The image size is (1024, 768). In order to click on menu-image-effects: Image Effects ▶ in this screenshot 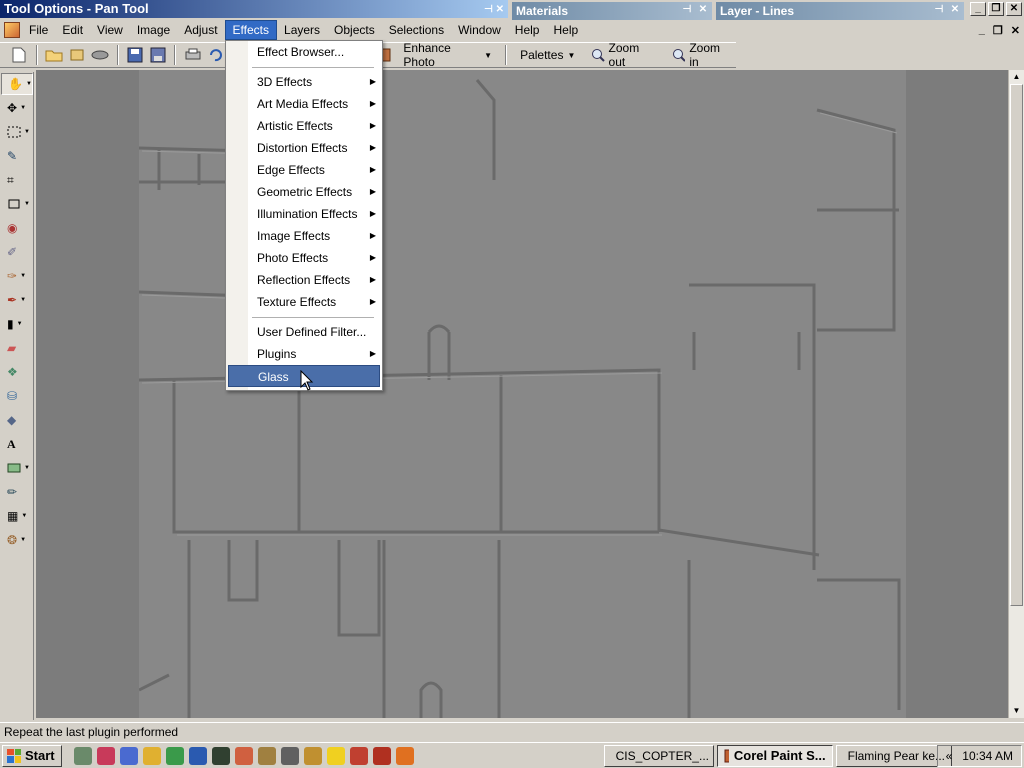, I will do `click(304, 236)`.